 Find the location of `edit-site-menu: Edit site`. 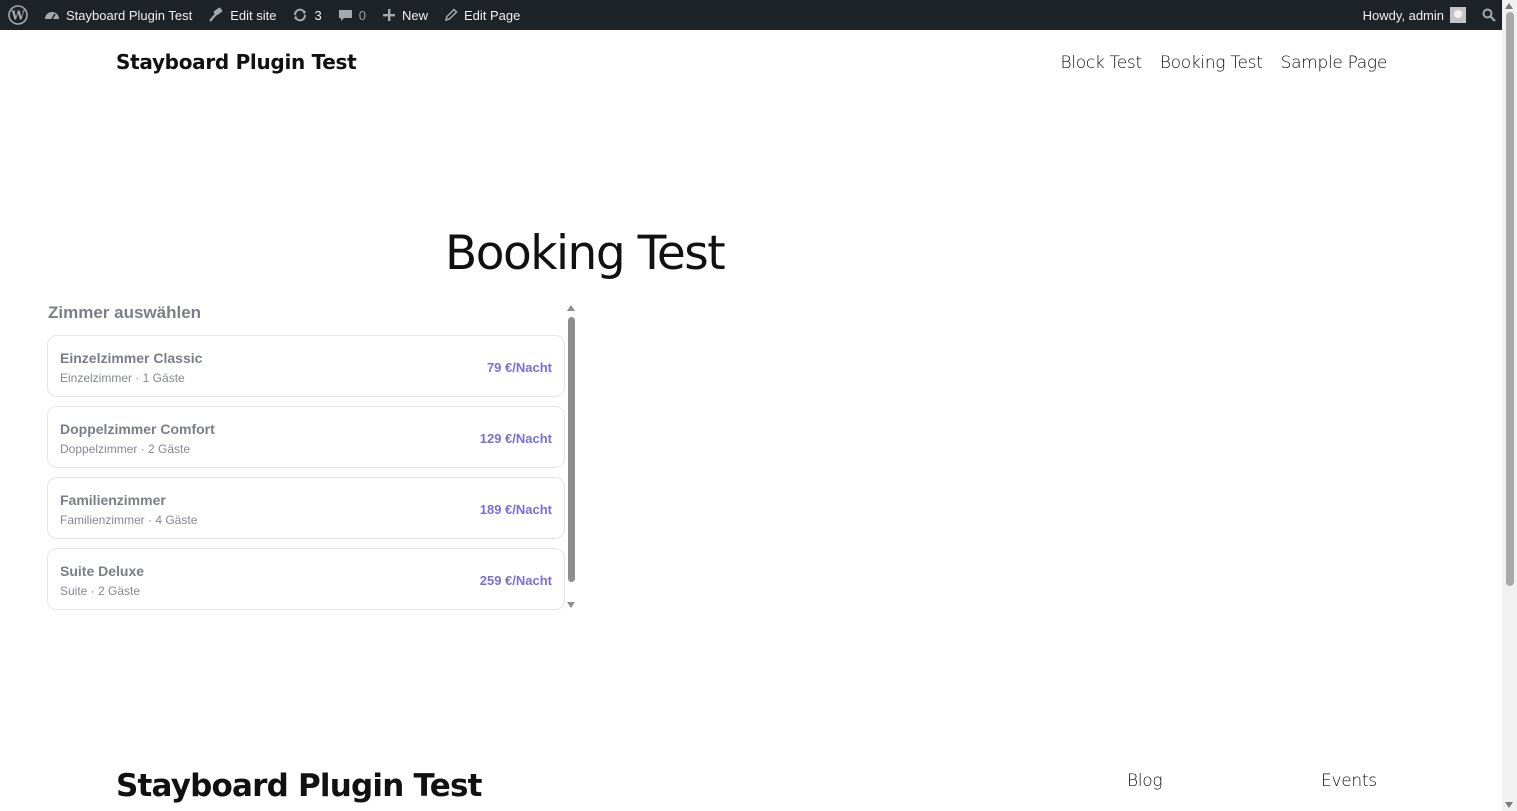

edit-site-menu: Edit site is located at coordinates (242, 15).